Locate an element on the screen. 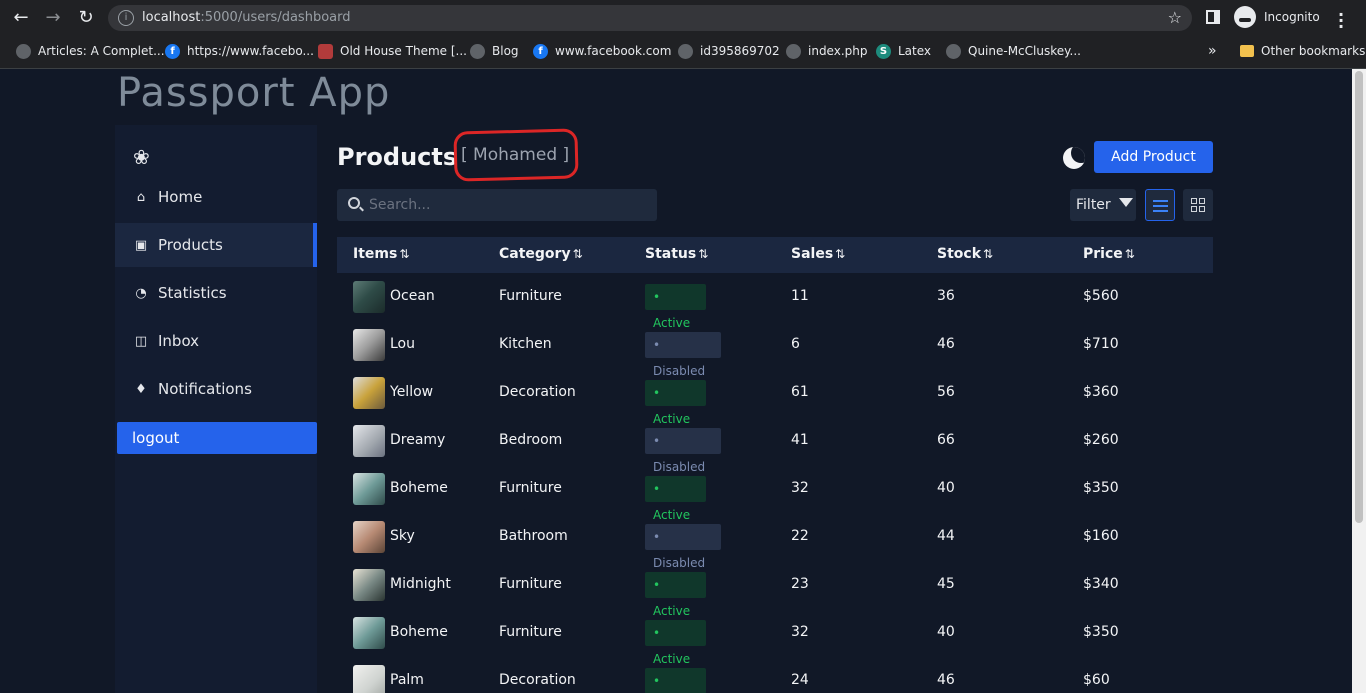  column-header-label: Price is located at coordinates (1103, 254).